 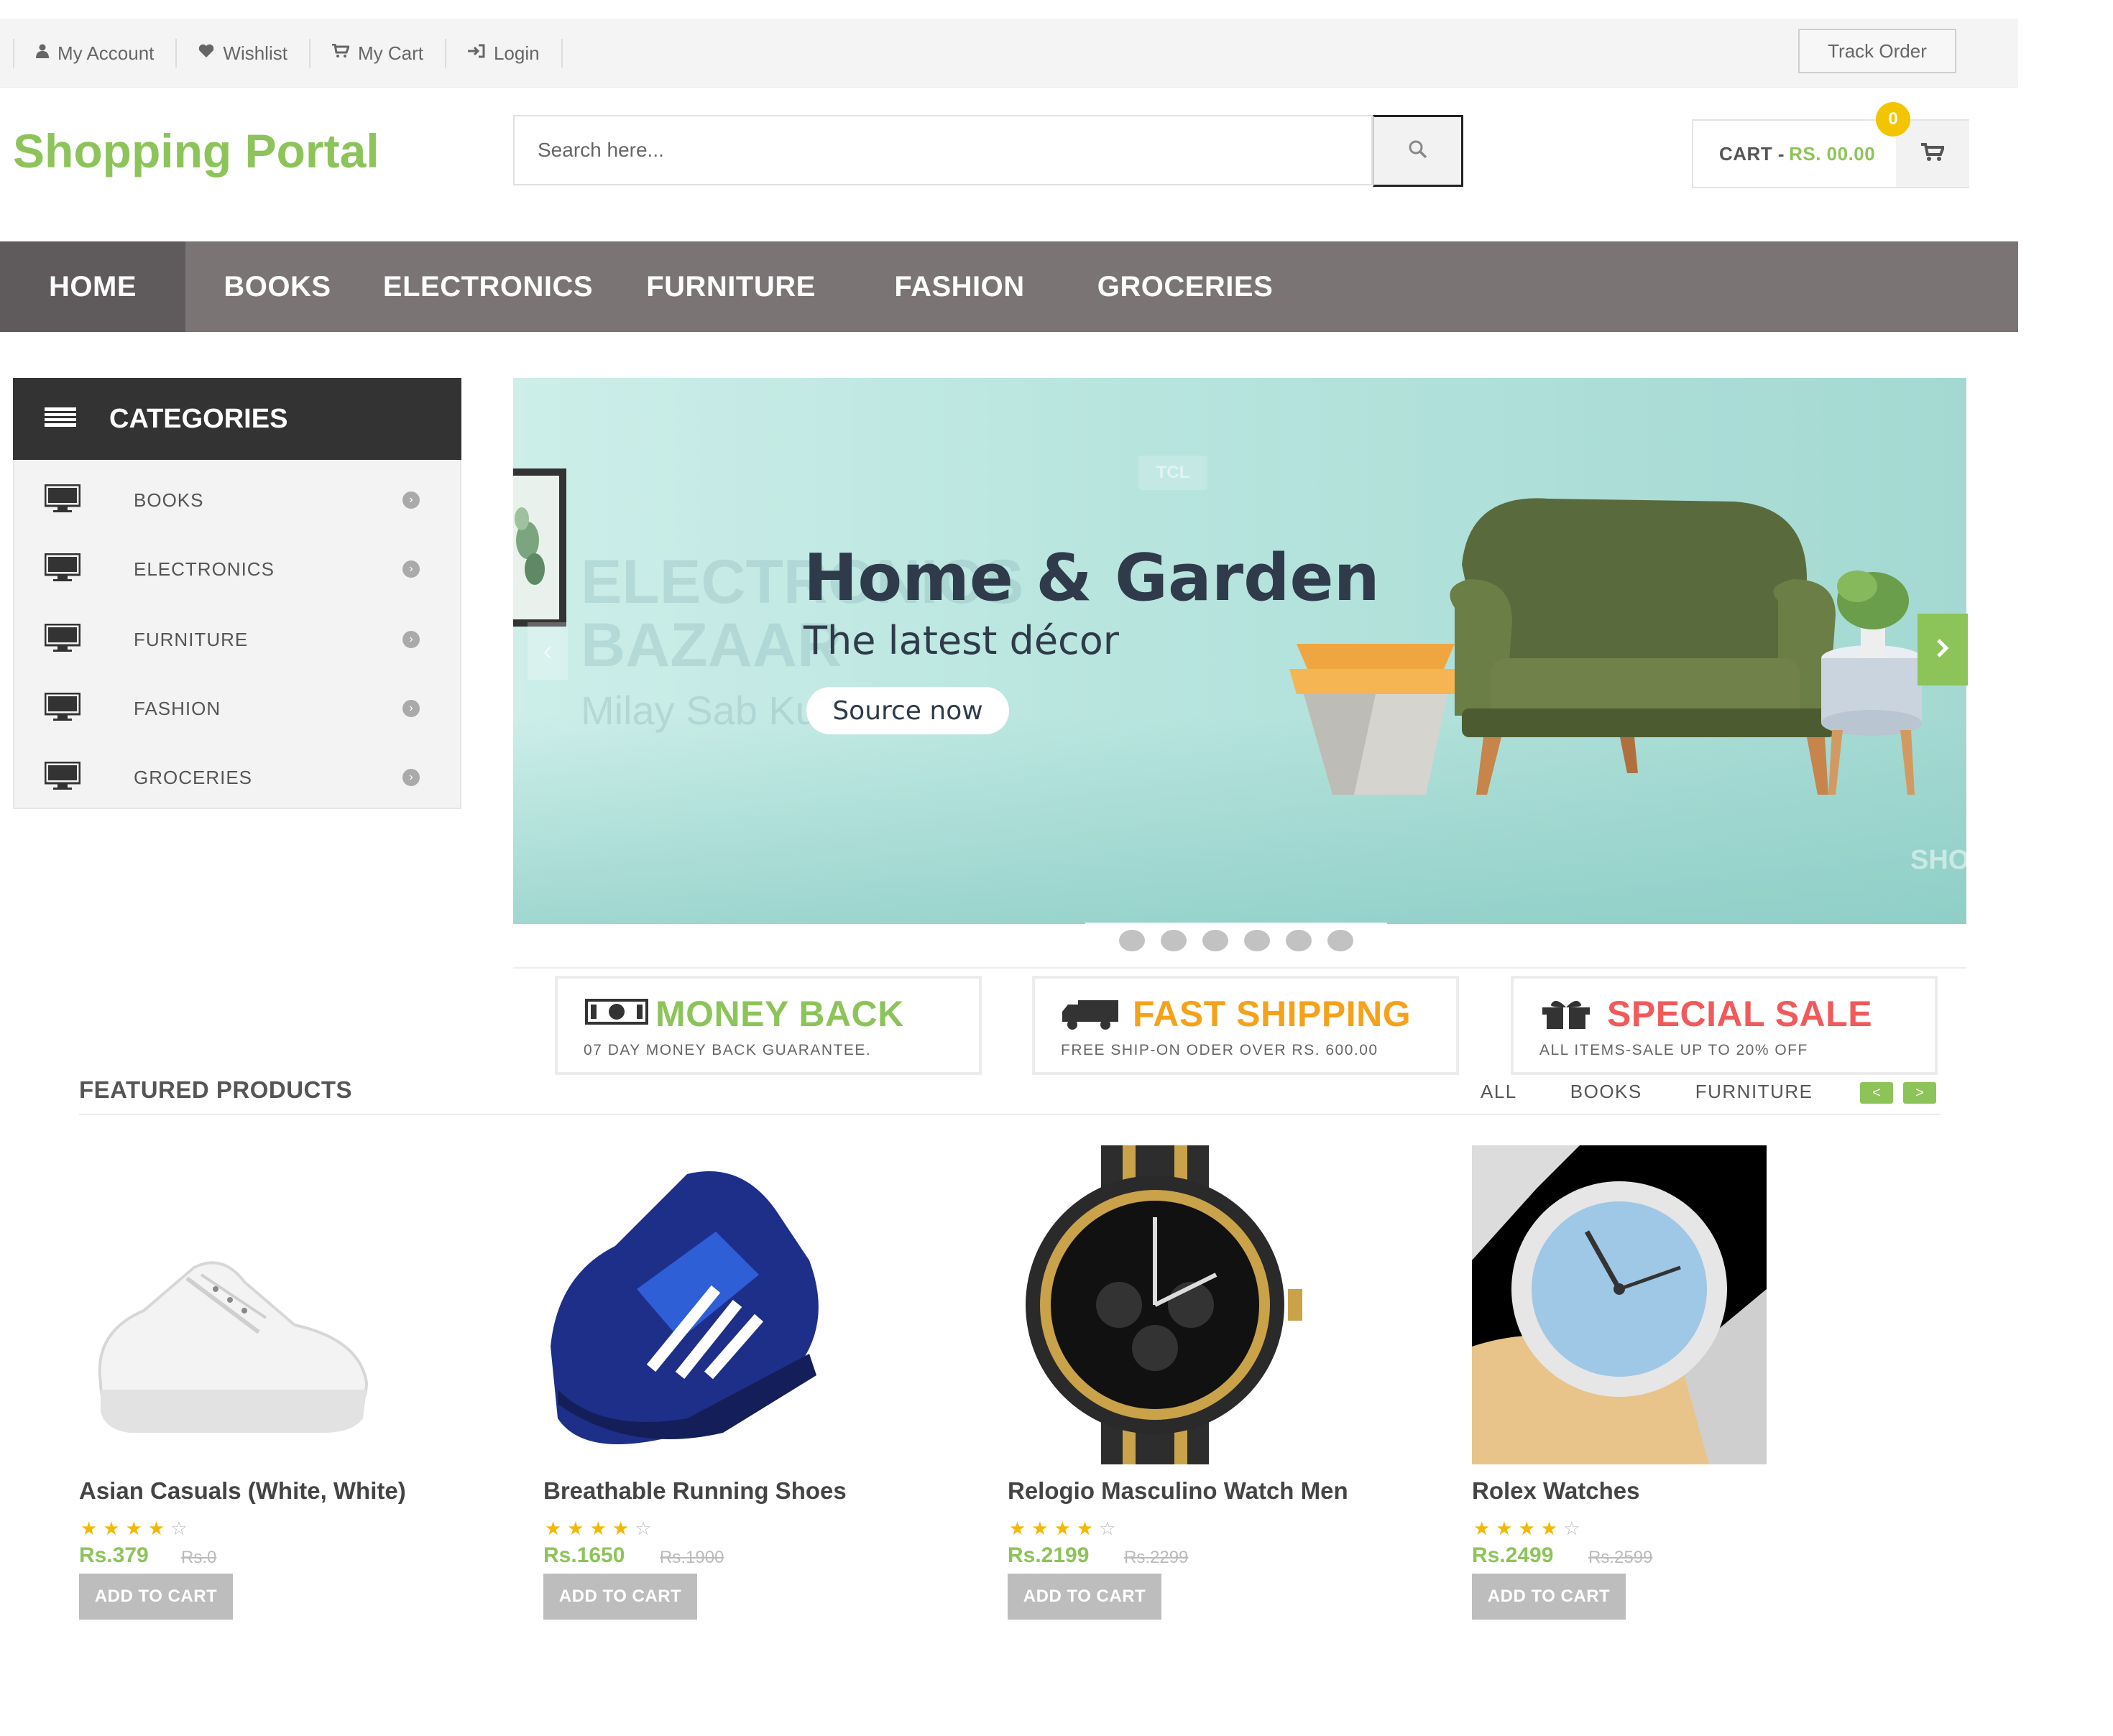 What do you see at coordinates (731, 286) in the screenshot?
I see `nav-furniture: FURNITURE` at bounding box center [731, 286].